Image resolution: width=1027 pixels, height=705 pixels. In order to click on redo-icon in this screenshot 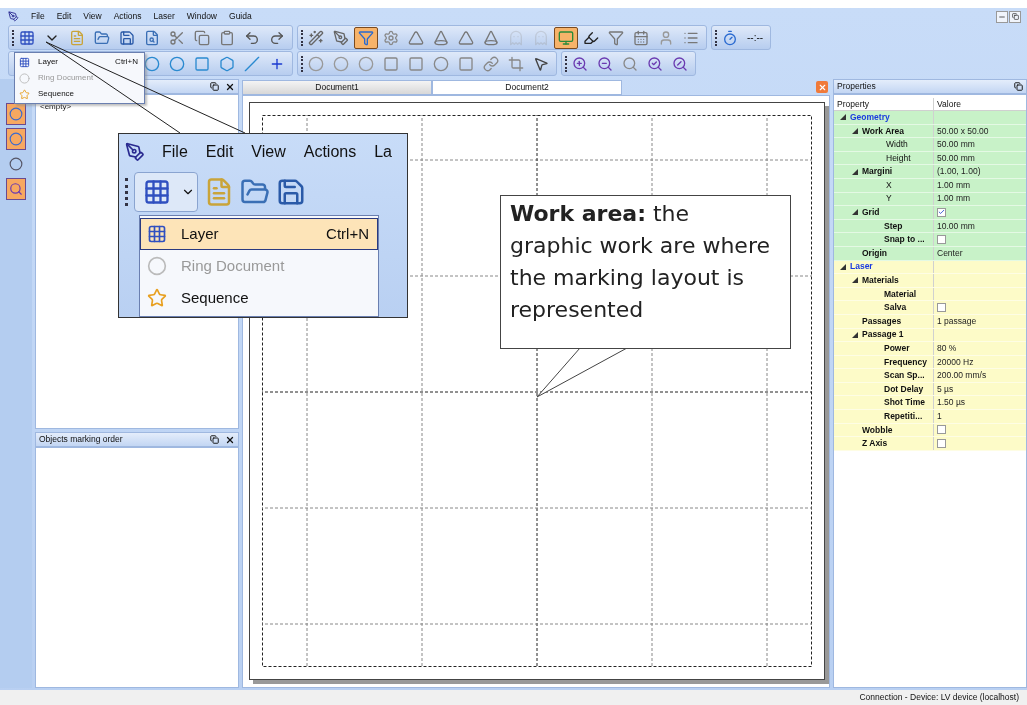, I will do `click(277, 37)`.